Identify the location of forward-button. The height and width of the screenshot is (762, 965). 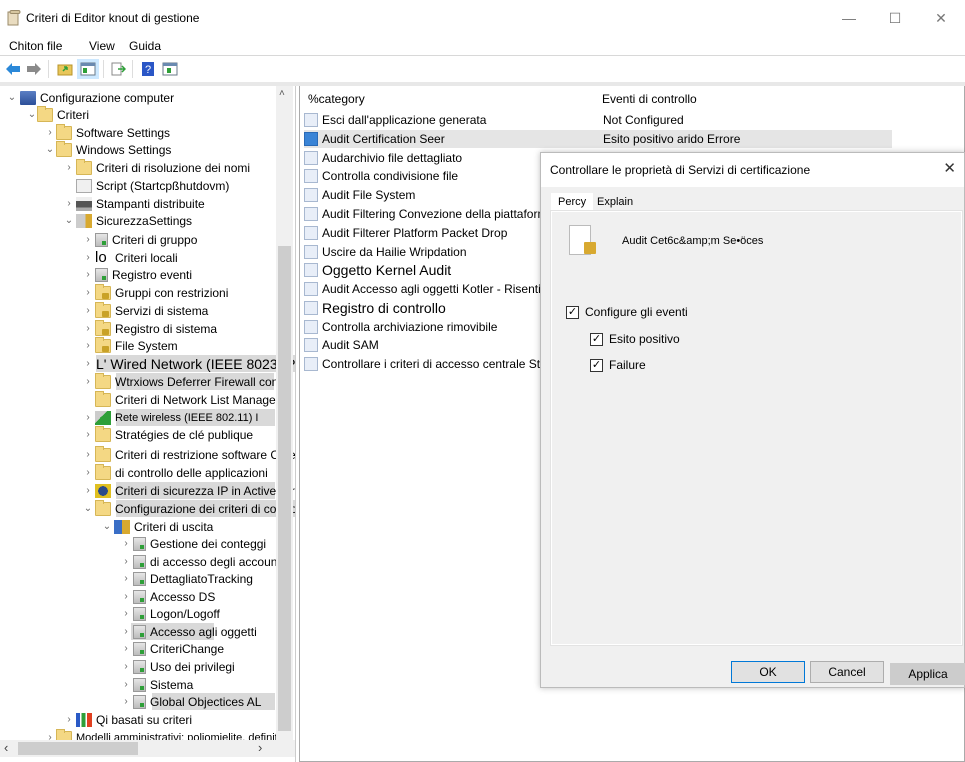
(34, 69).